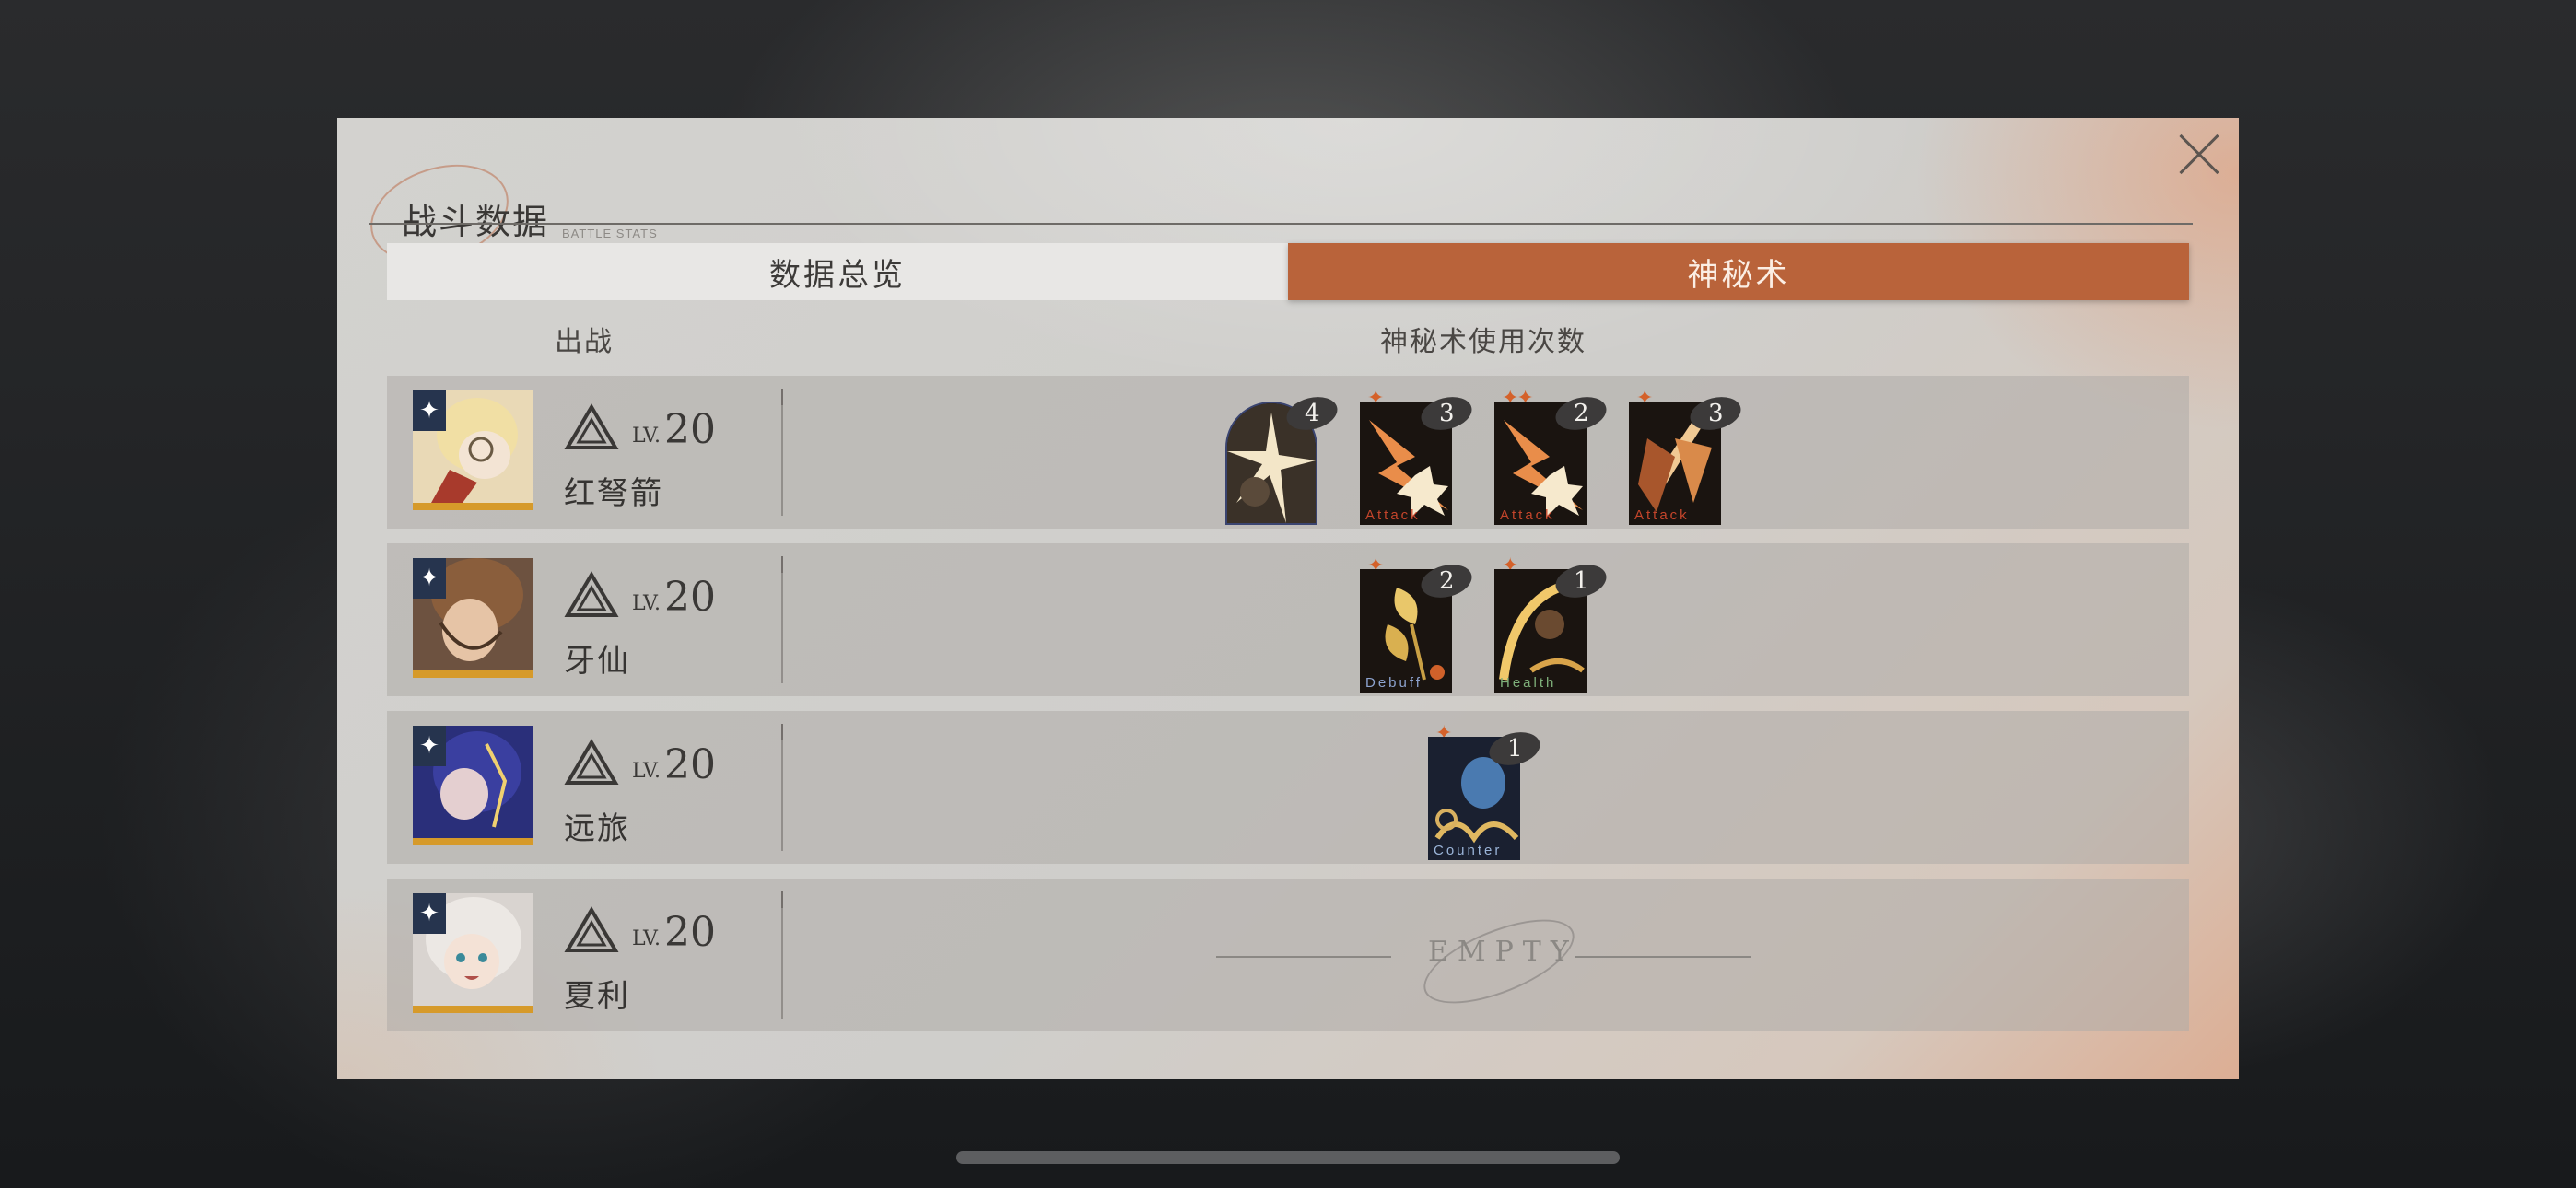 This screenshot has width=2576, height=1188. What do you see at coordinates (610, 233) in the screenshot?
I see `page-subtitle: BATTLE STATS` at bounding box center [610, 233].